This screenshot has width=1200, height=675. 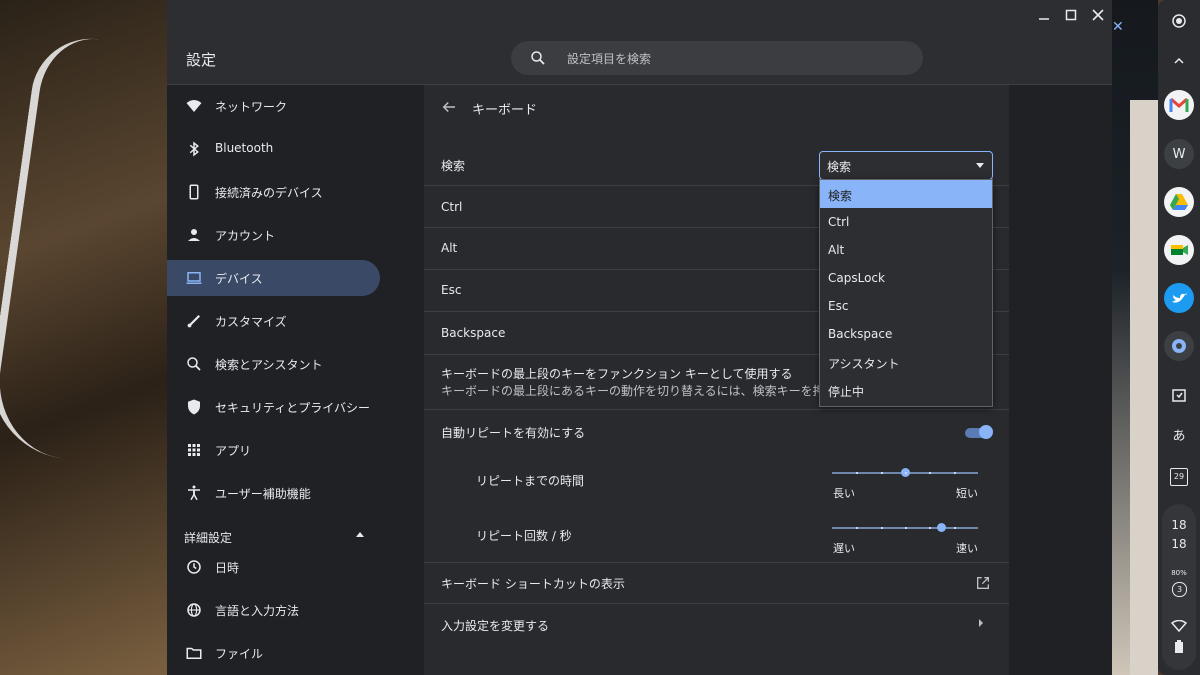 I want to click on dropdown-option: Alt, so click(x=906, y=250).